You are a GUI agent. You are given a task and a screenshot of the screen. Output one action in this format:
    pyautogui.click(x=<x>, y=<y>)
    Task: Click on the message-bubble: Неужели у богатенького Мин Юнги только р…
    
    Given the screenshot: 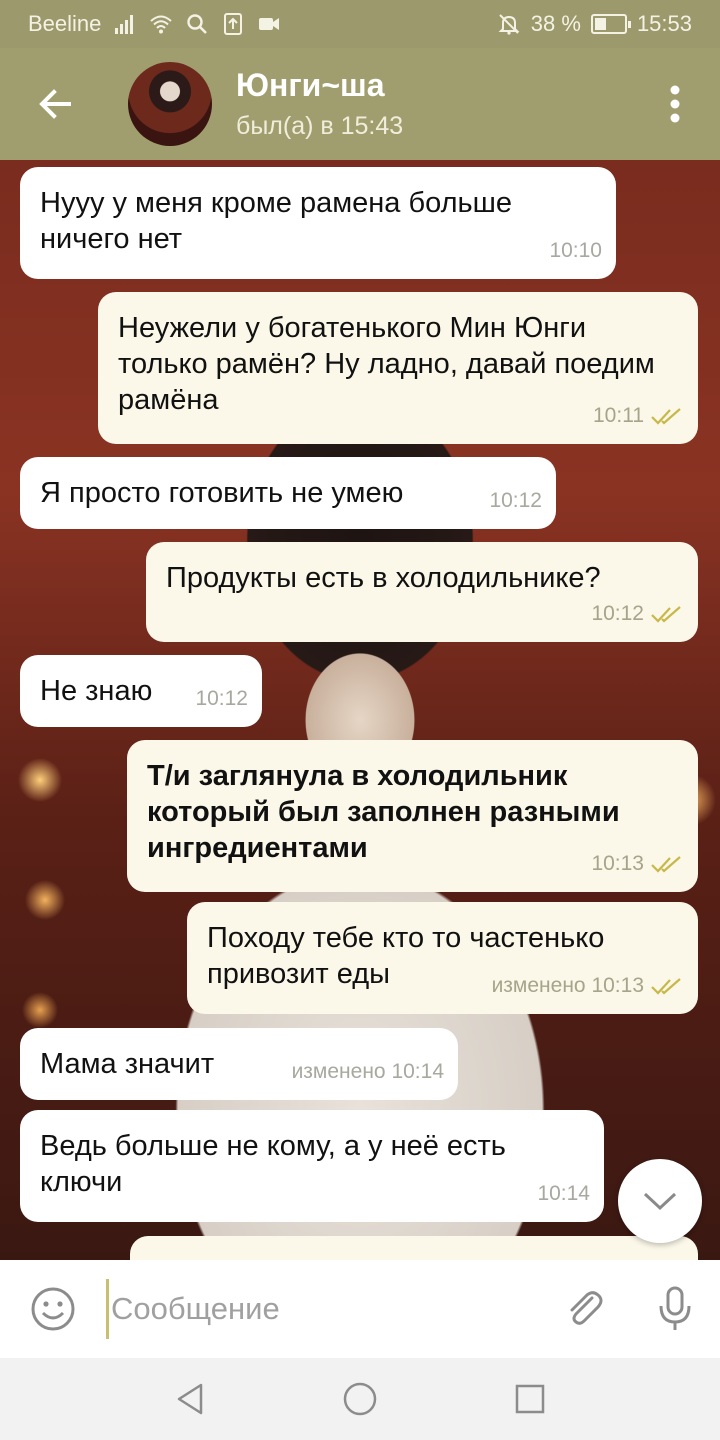 What is the action you would take?
    pyautogui.click(x=398, y=368)
    